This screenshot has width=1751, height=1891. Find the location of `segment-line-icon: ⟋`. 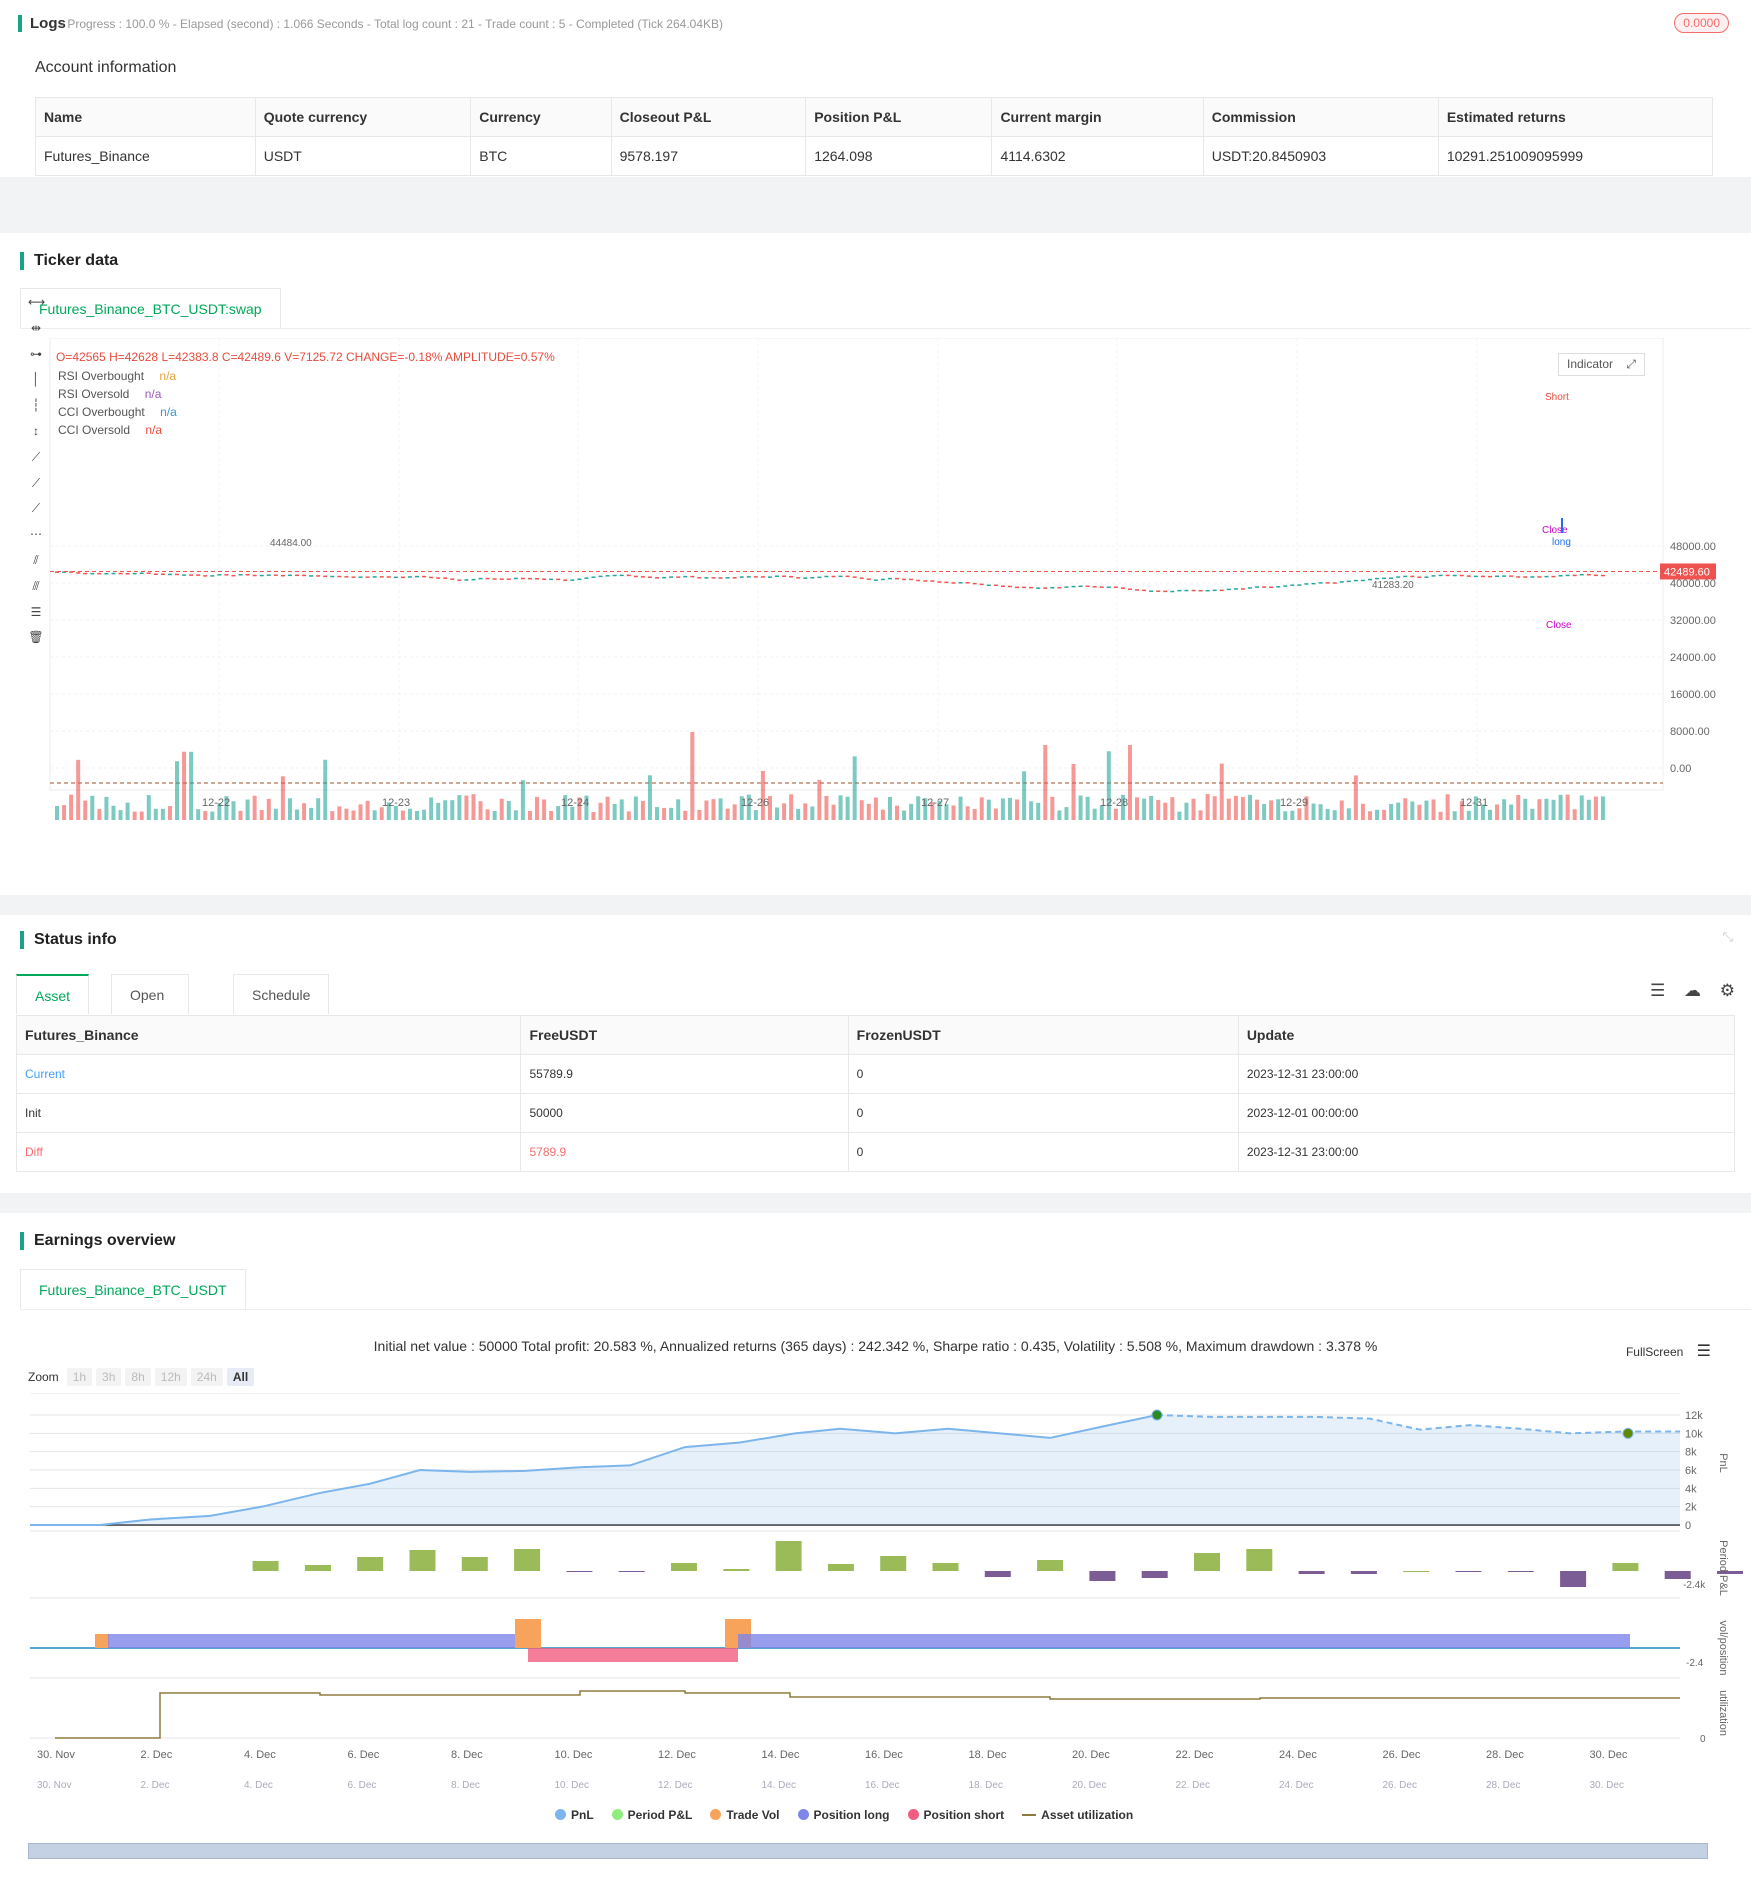

segment-line-icon: ⟋ is located at coordinates (36, 508).